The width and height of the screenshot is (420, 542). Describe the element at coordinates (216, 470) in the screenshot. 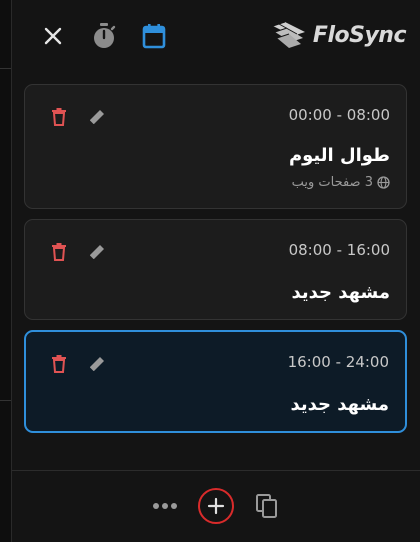

I see `footer-divider` at that location.